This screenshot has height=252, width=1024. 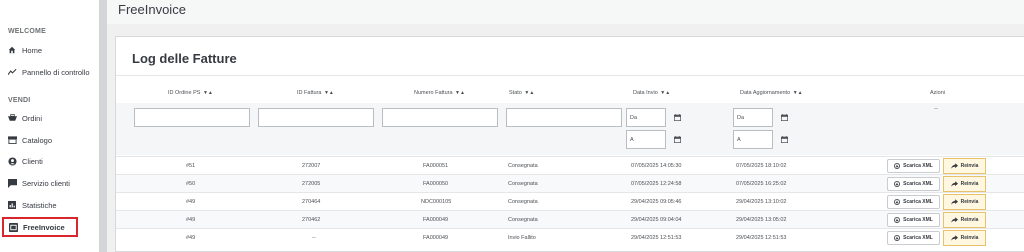 What do you see at coordinates (39, 205) in the screenshot?
I see `sidebar-item-label: Statistiche` at bounding box center [39, 205].